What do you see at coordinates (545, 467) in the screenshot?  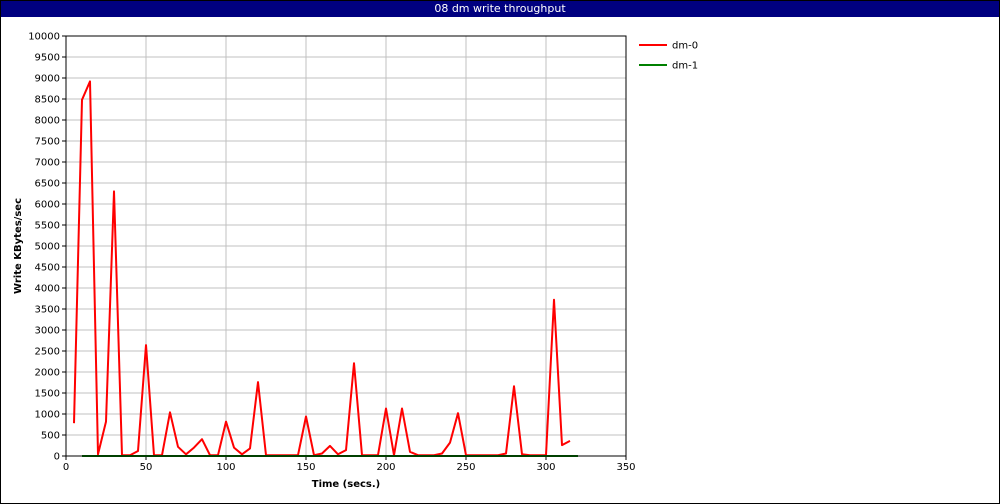 I see `x-tick-label: 300` at bounding box center [545, 467].